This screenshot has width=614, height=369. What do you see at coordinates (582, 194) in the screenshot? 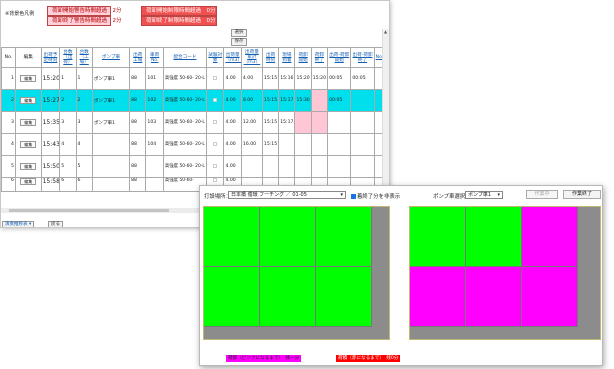
I see `finish-work-button: 作業終了` at bounding box center [582, 194].